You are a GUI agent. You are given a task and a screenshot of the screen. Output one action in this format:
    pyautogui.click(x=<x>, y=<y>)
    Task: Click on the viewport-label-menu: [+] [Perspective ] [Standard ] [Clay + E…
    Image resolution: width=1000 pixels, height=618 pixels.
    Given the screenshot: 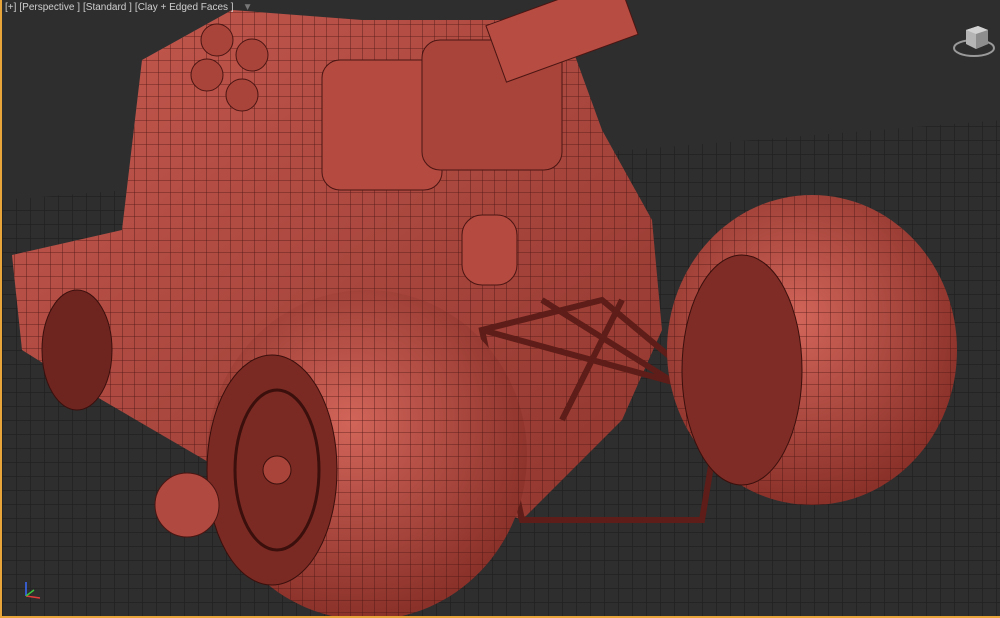 What is the action you would take?
    pyautogui.click(x=129, y=7)
    